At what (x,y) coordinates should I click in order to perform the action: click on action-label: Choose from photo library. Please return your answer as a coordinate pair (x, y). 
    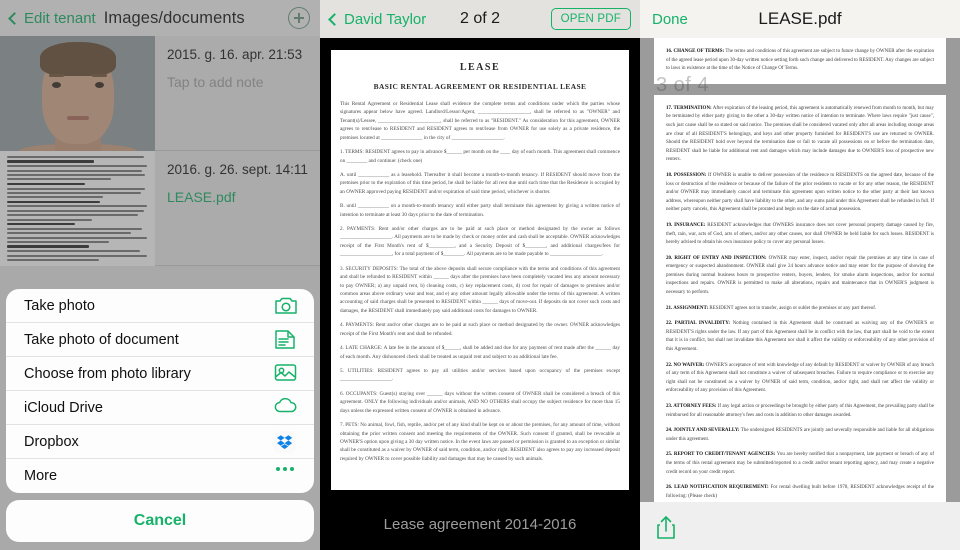
    Looking at the image, I should click on (107, 373).